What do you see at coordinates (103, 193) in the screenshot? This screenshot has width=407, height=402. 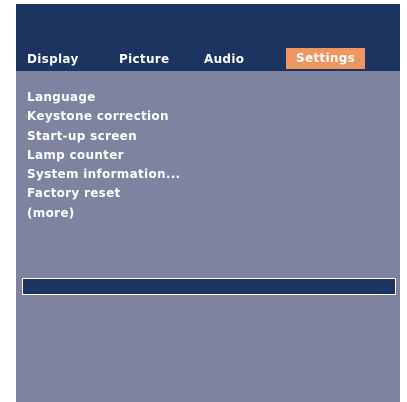 I see `menu-item-factory-reset: Factory reset` at bounding box center [103, 193].